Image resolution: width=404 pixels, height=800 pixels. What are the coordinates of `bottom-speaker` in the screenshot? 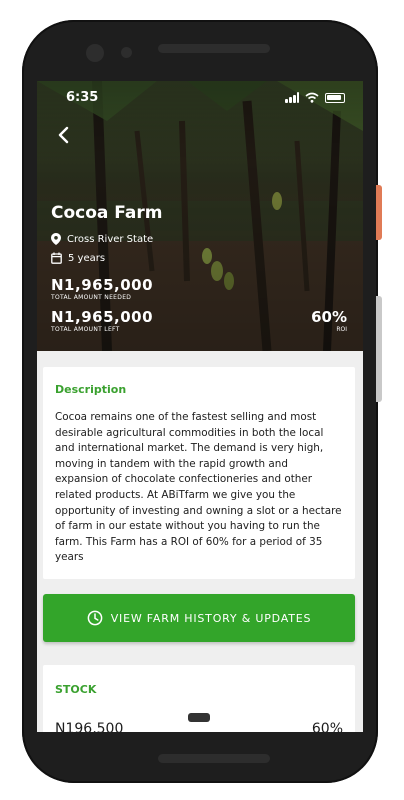 It's located at (214, 758).